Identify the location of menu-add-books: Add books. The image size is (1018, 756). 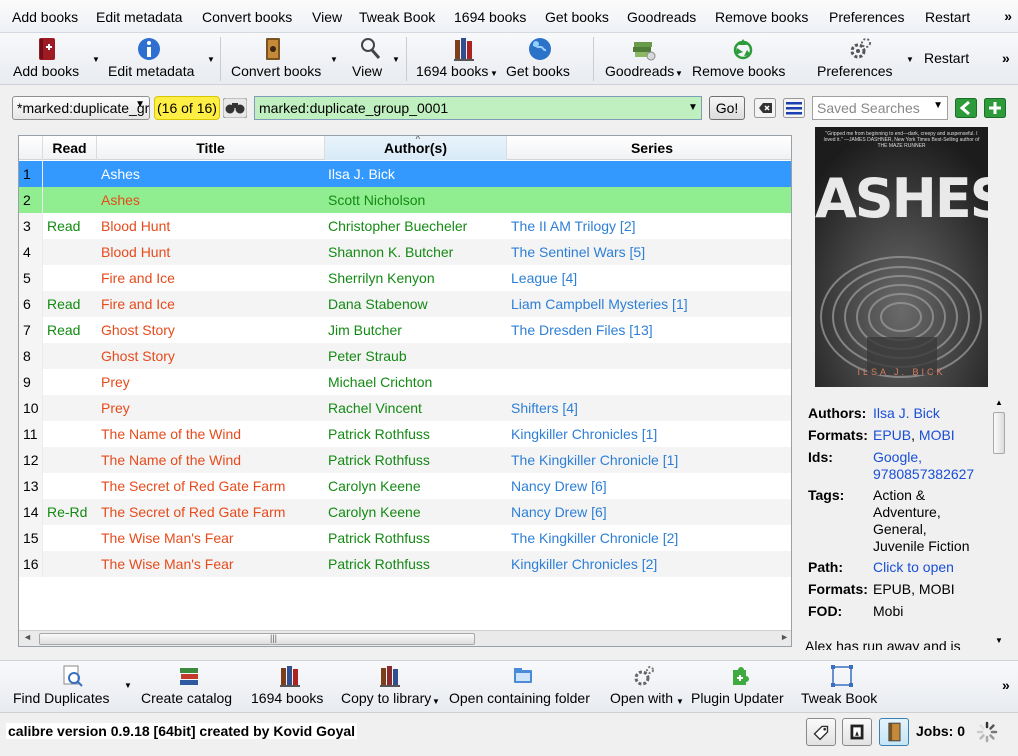
(45, 17).